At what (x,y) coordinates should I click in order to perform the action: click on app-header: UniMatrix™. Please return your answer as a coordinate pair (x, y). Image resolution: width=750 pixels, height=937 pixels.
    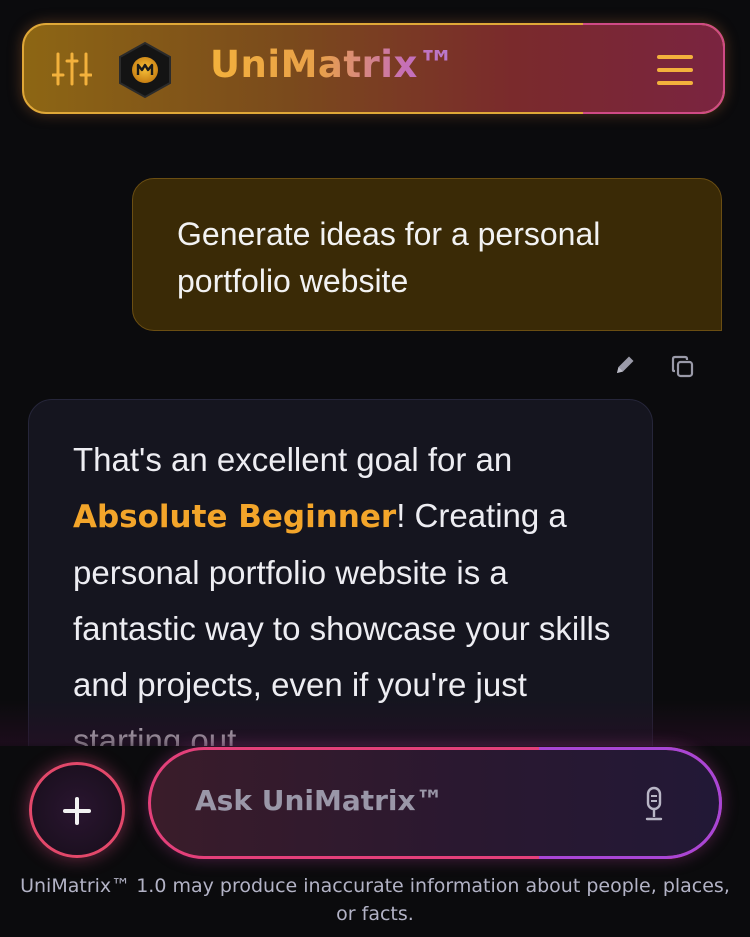
    Looking at the image, I should click on (373, 68).